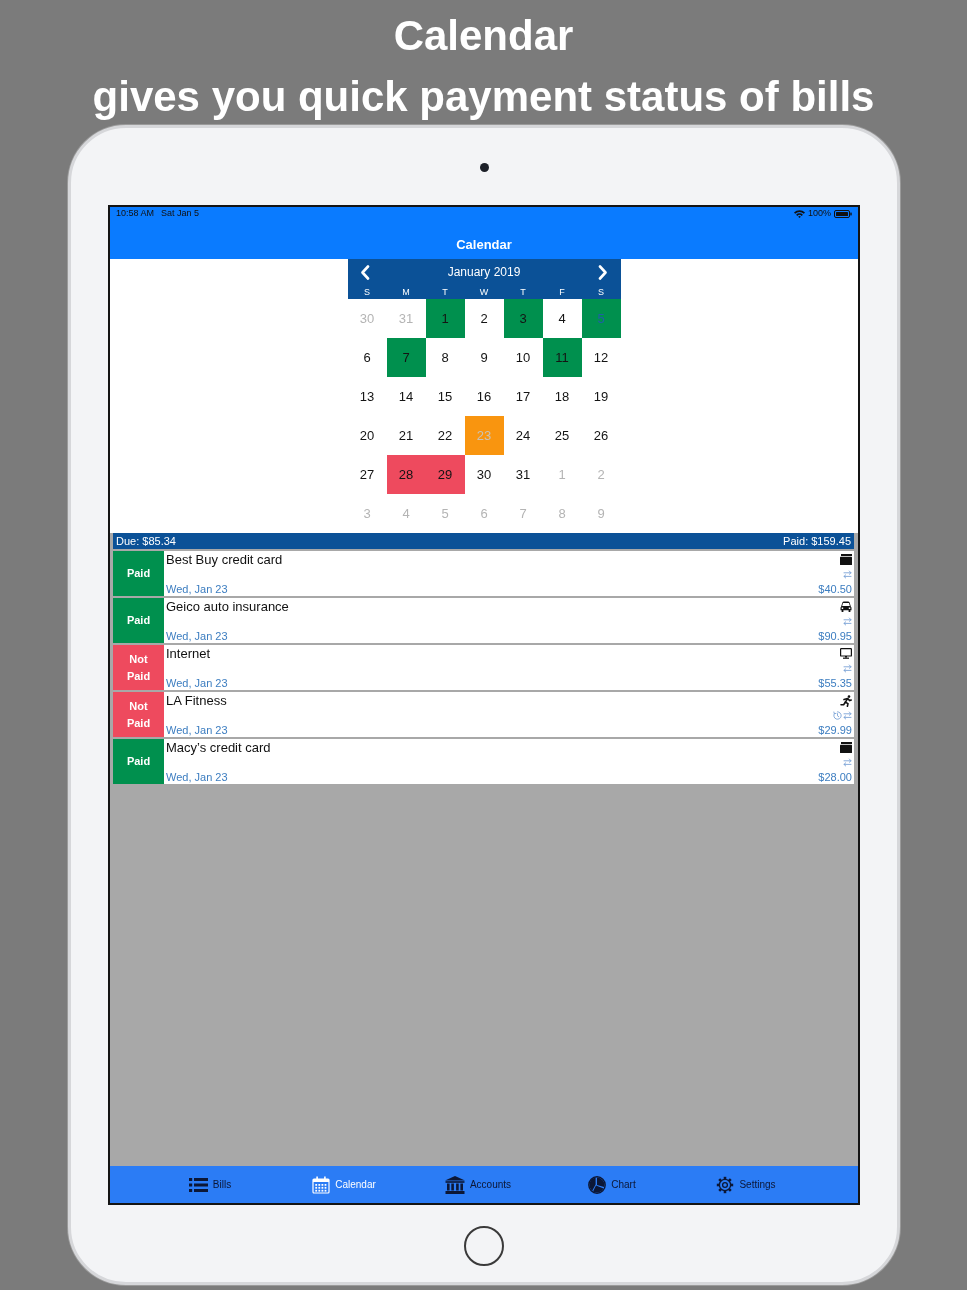 This screenshot has height=1290, width=967. I want to click on weekday-label: M, so click(406, 292).